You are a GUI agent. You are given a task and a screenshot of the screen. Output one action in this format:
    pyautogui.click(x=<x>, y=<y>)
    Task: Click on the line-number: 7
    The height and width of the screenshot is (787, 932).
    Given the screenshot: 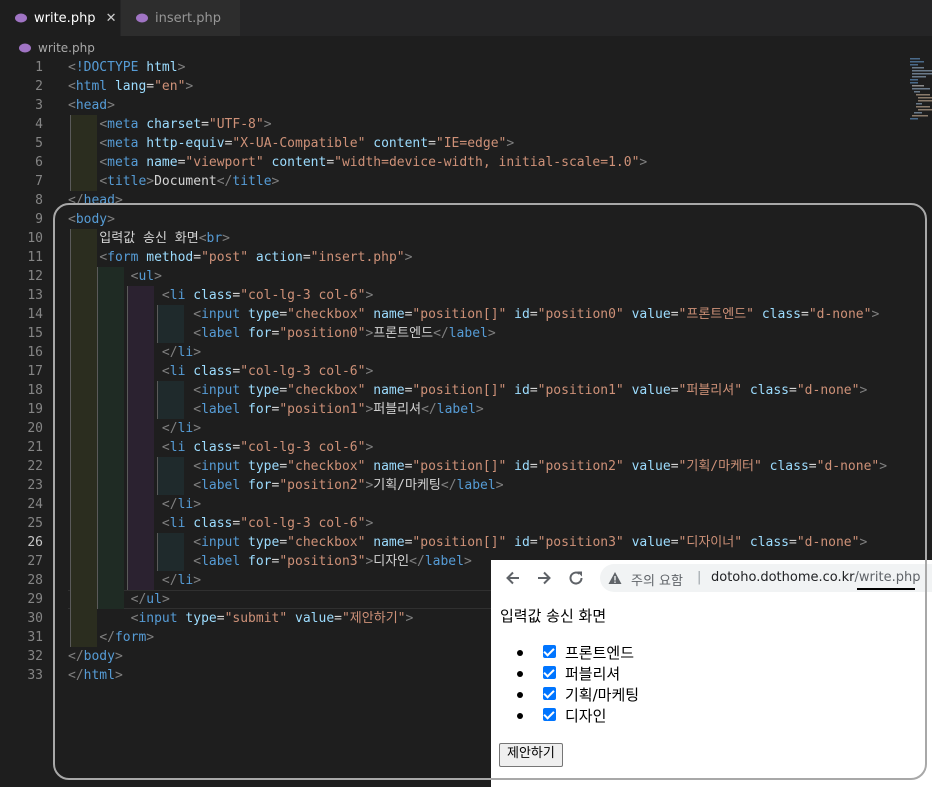 What is the action you would take?
    pyautogui.click(x=39, y=181)
    